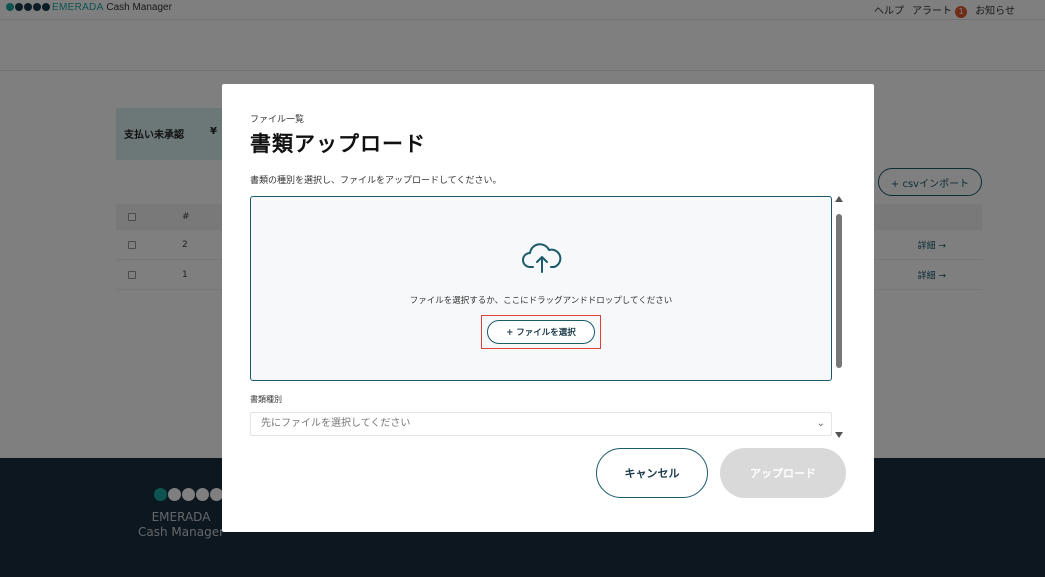 Image resolution: width=1045 pixels, height=577 pixels. I want to click on modal-title: 書類アップロード, so click(338, 144).